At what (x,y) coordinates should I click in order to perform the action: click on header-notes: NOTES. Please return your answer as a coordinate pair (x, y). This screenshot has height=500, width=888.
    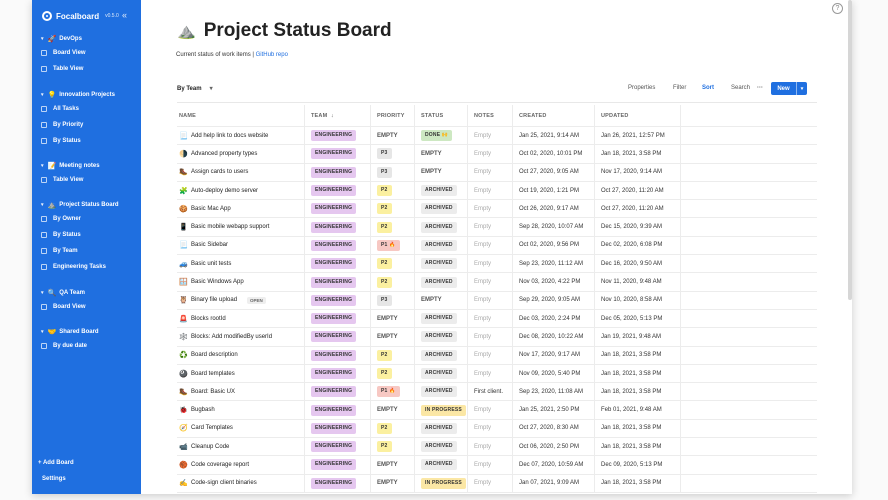
    Looking at the image, I should click on (490, 115).